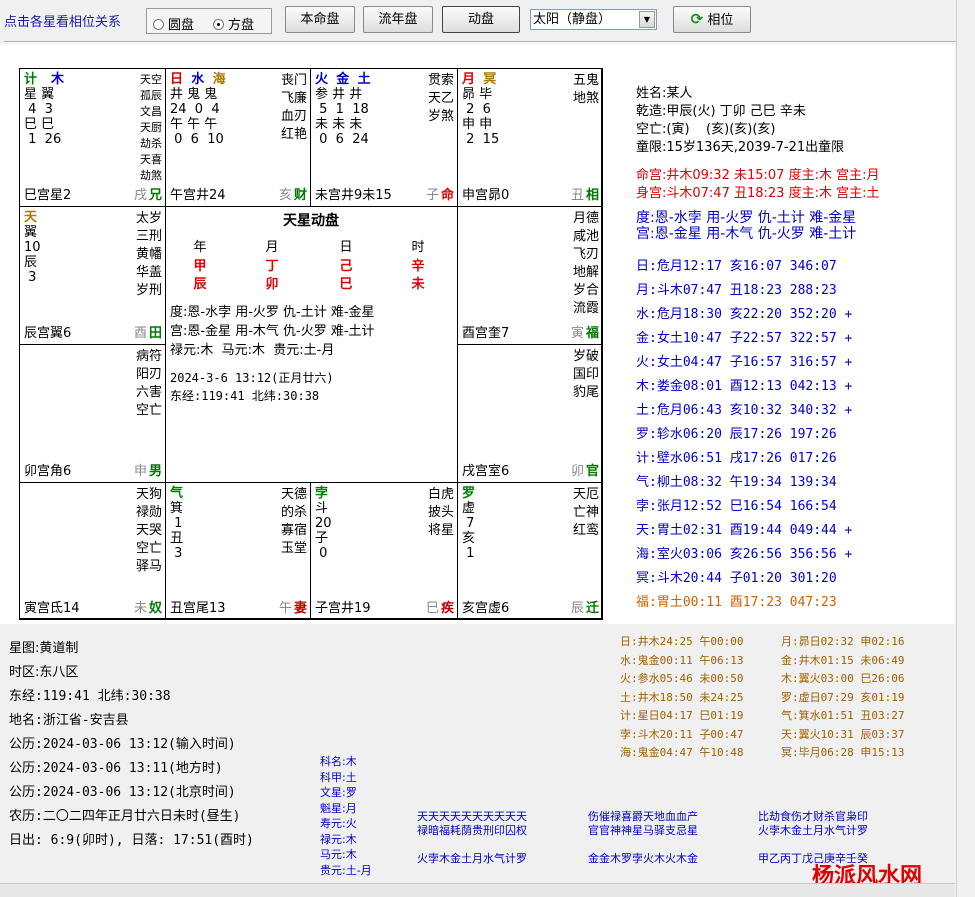  What do you see at coordinates (736, 504) in the screenshot?
I see `planet-row: 孛:张月12:52 巳16:54 166:54` at bounding box center [736, 504].